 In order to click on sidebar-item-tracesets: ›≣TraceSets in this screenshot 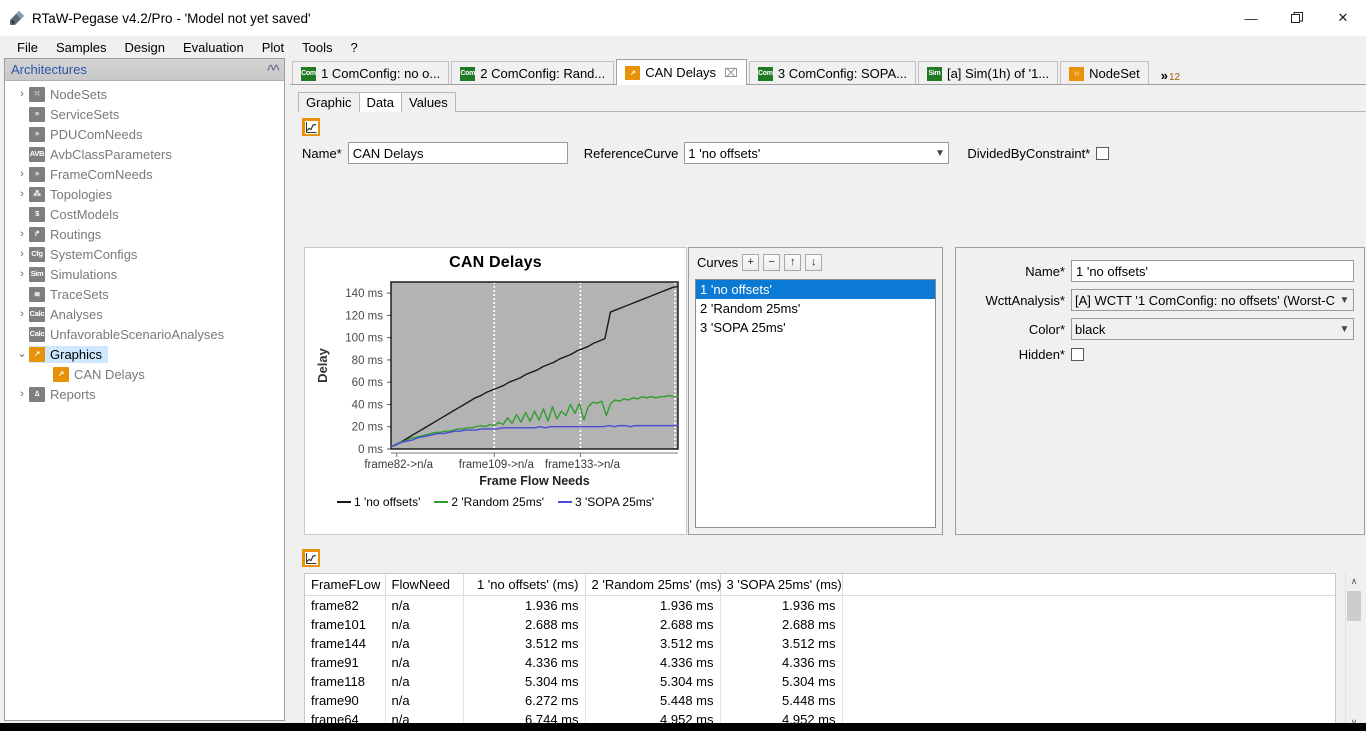, I will do `click(144, 294)`.